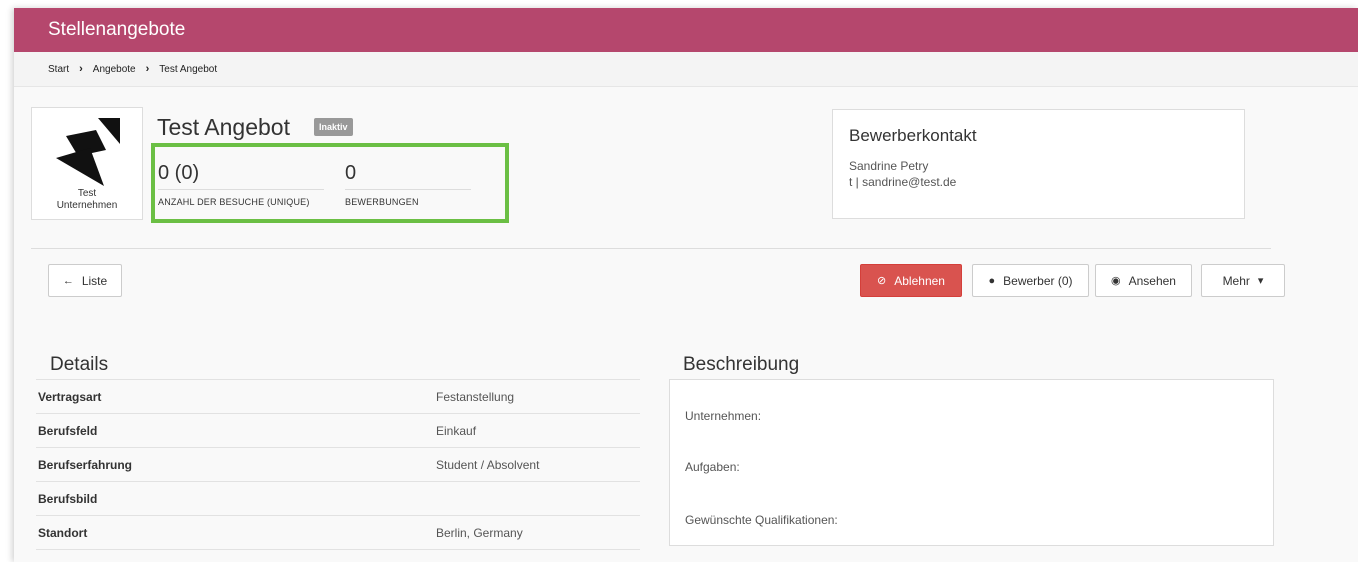 The image size is (1358, 562). I want to click on breadcrumb-start: Start, so click(58, 69).